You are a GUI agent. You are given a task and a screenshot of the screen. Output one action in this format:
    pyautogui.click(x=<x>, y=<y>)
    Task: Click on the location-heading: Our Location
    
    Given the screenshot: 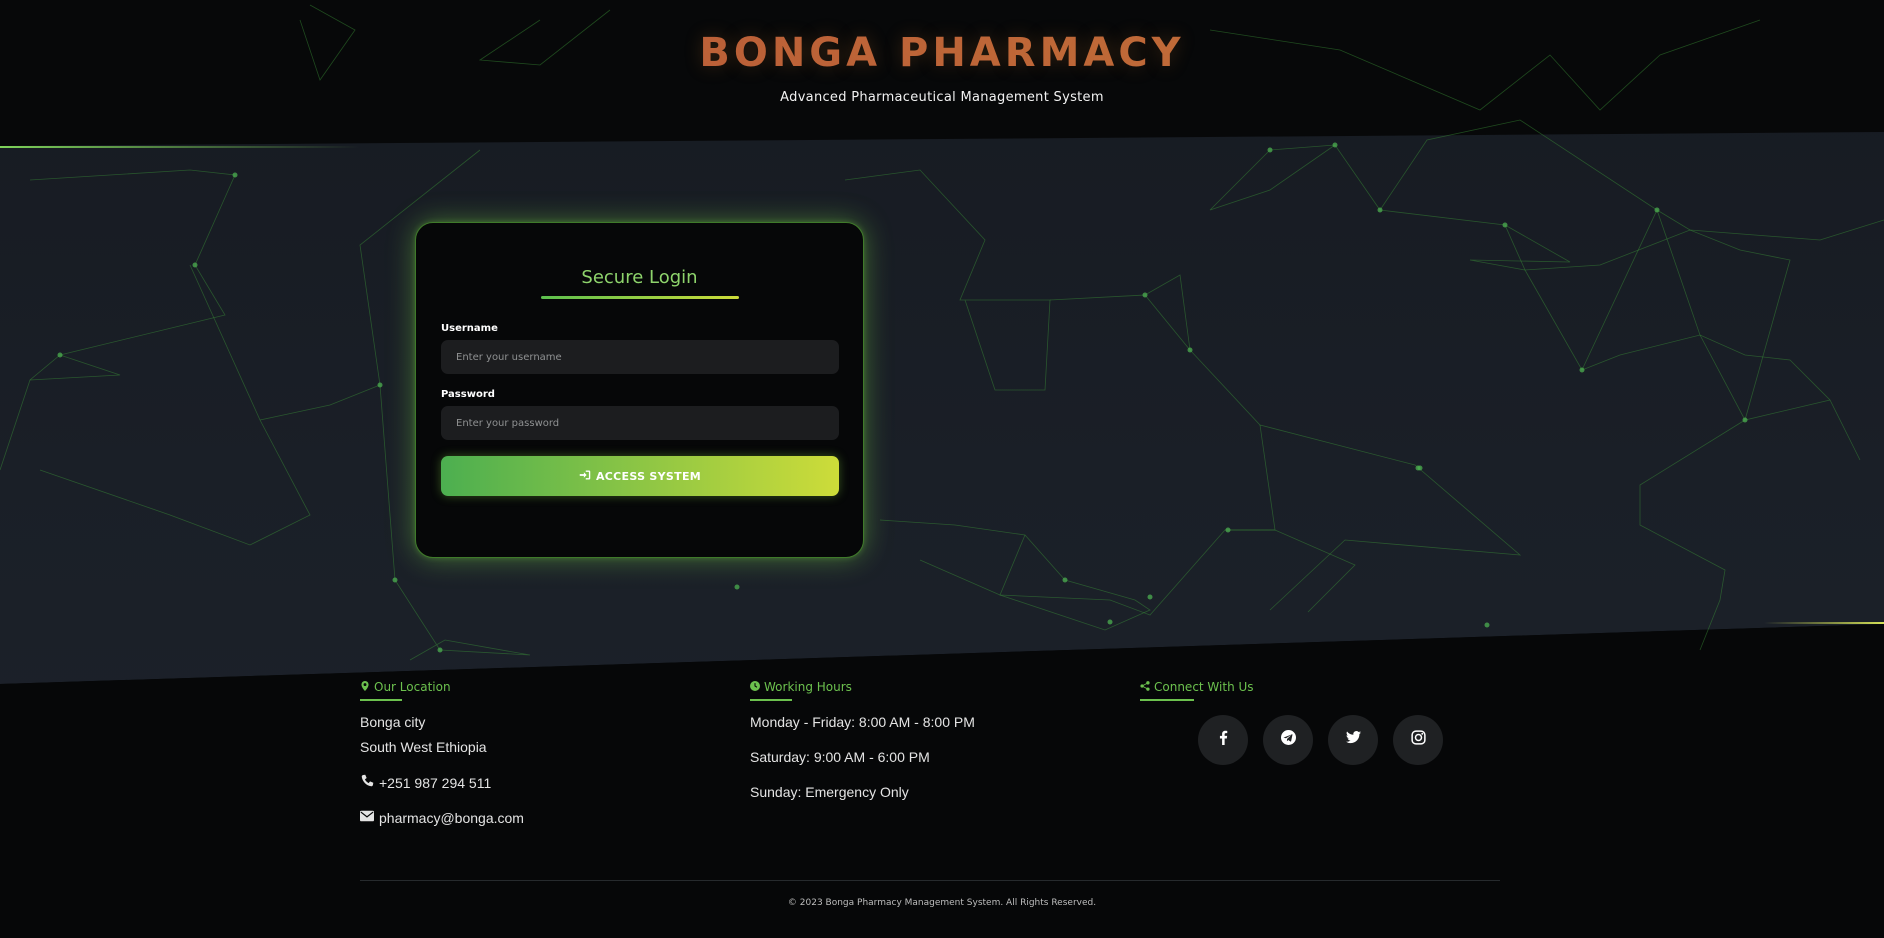 What is the action you would take?
    pyautogui.click(x=442, y=687)
    